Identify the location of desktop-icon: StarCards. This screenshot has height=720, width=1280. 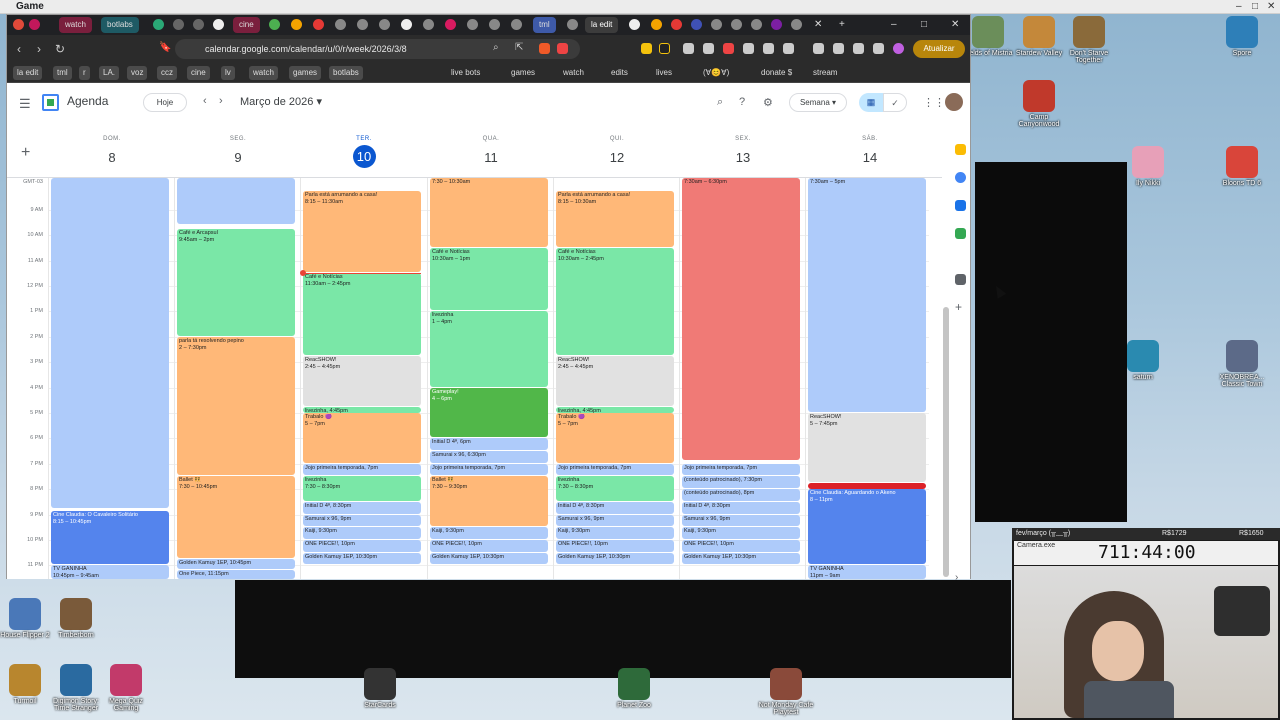
(380, 688).